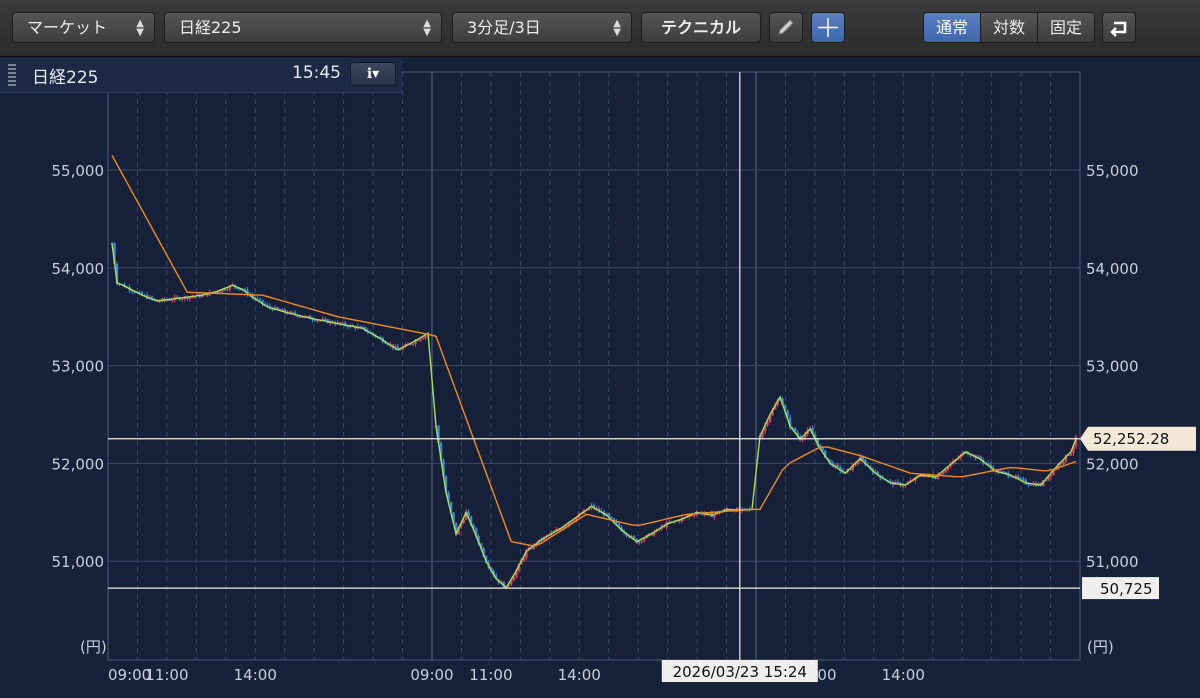 This screenshot has width=1200, height=698. I want to click on y-tick-label-right: 55,000, so click(1112, 171).